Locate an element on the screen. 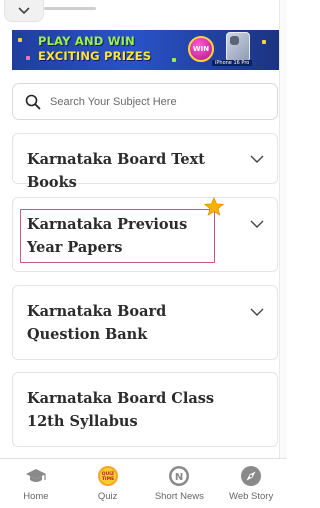 The image size is (320, 508). search-icon is located at coordinates (33, 101).